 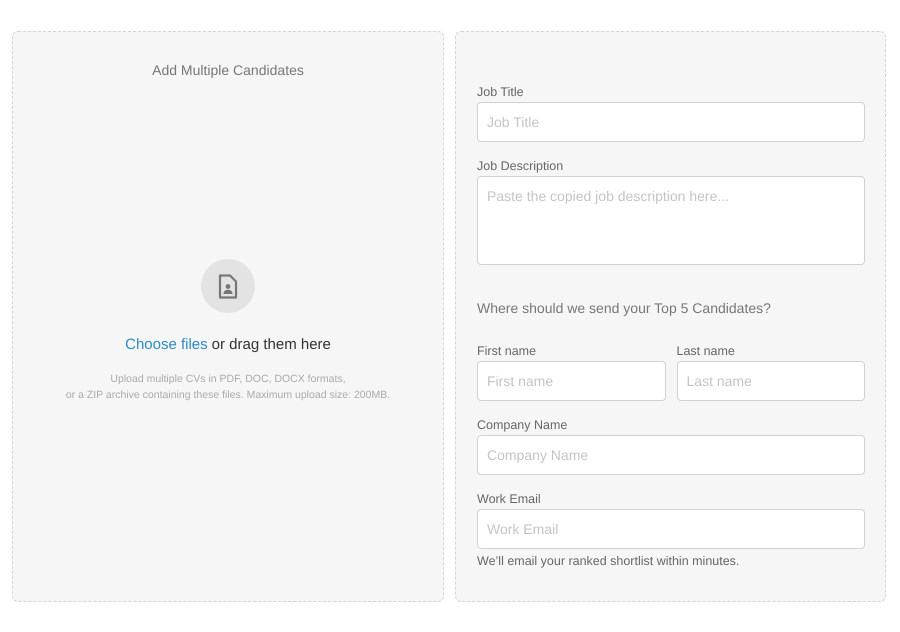 What do you see at coordinates (509, 499) in the screenshot?
I see `field-label: Work Email` at bounding box center [509, 499].